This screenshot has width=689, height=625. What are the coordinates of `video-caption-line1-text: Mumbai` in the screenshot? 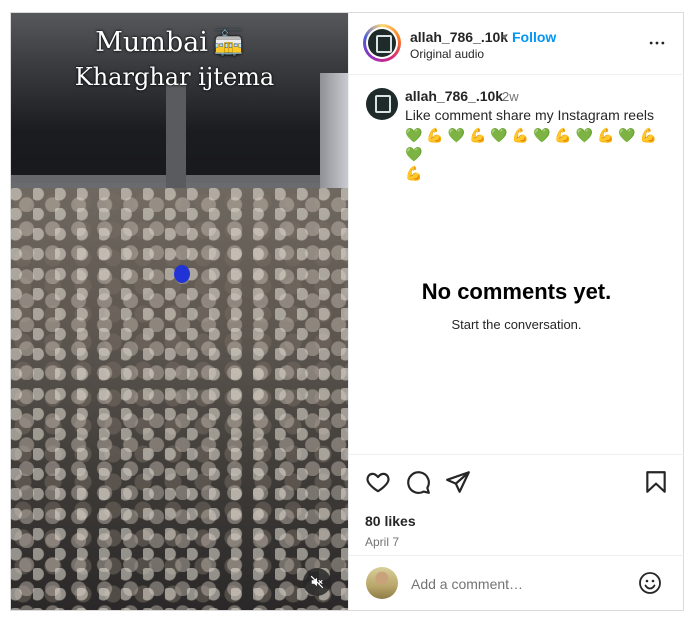 It's located at (151, 42).